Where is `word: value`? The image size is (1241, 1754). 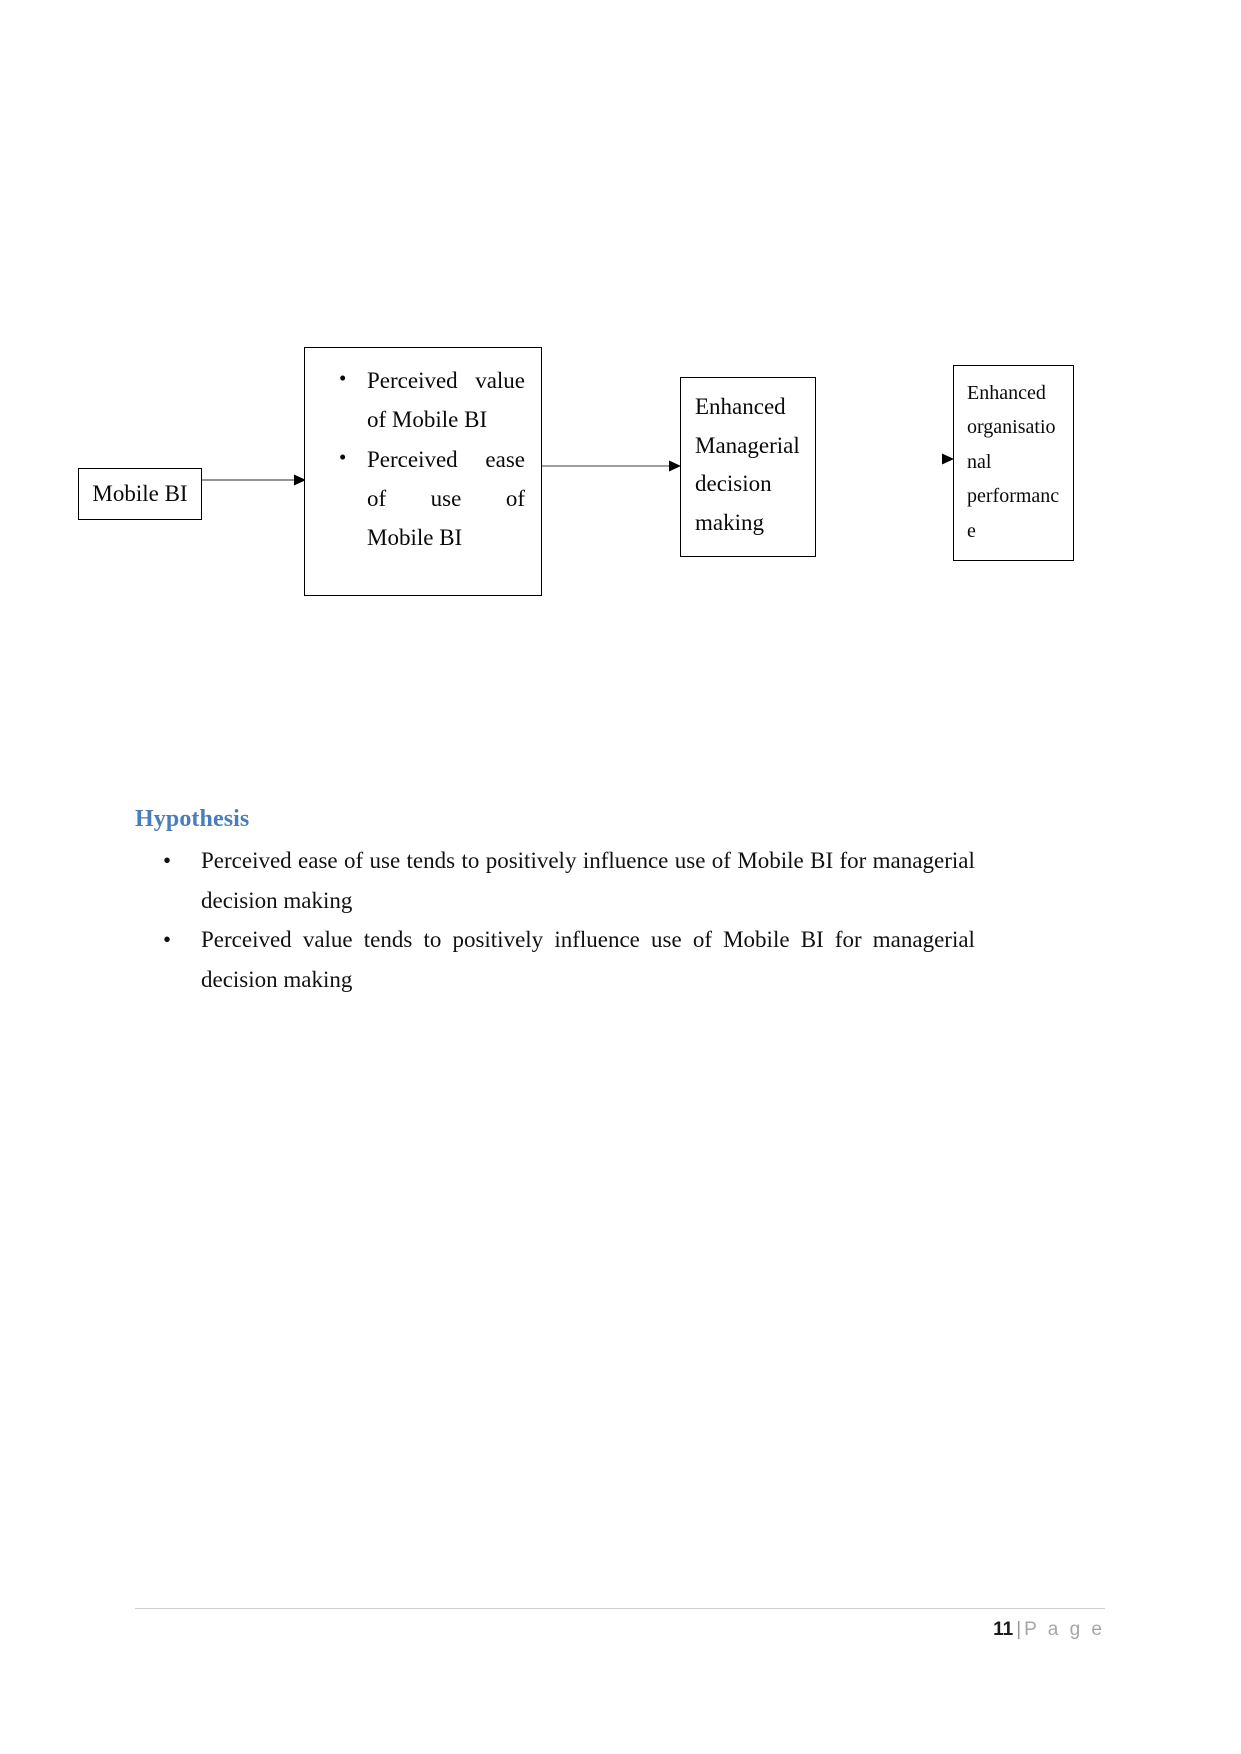 word: value is located at coordinates (327, 940).